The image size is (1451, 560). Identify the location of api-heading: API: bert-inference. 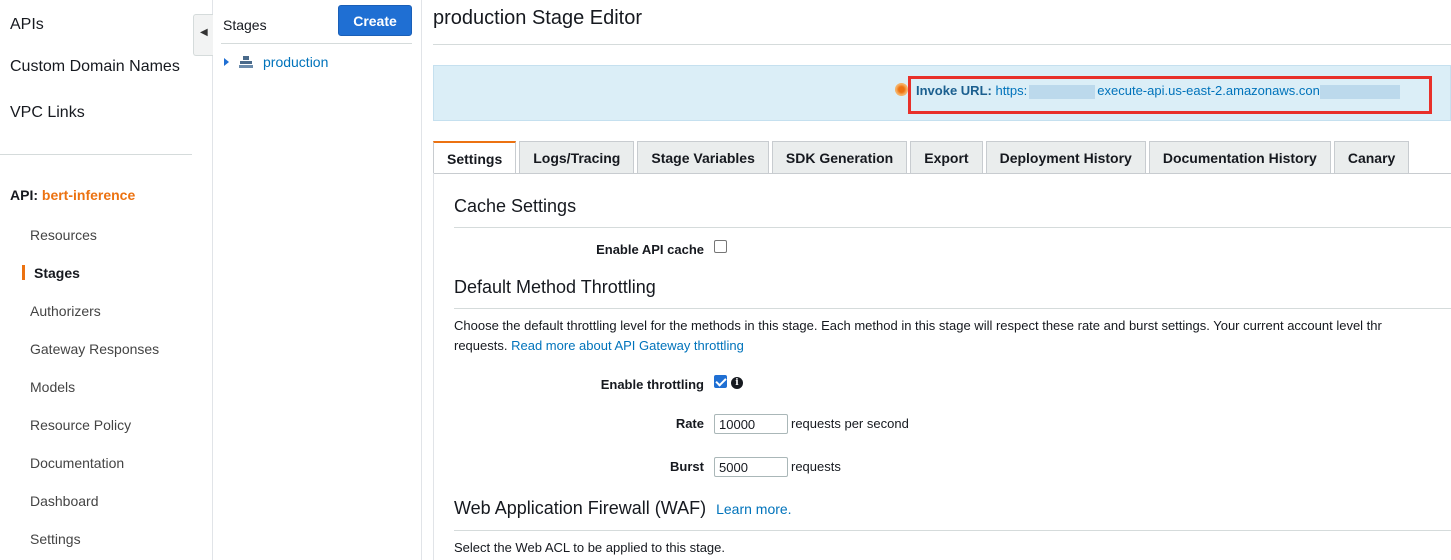
(72, 195).